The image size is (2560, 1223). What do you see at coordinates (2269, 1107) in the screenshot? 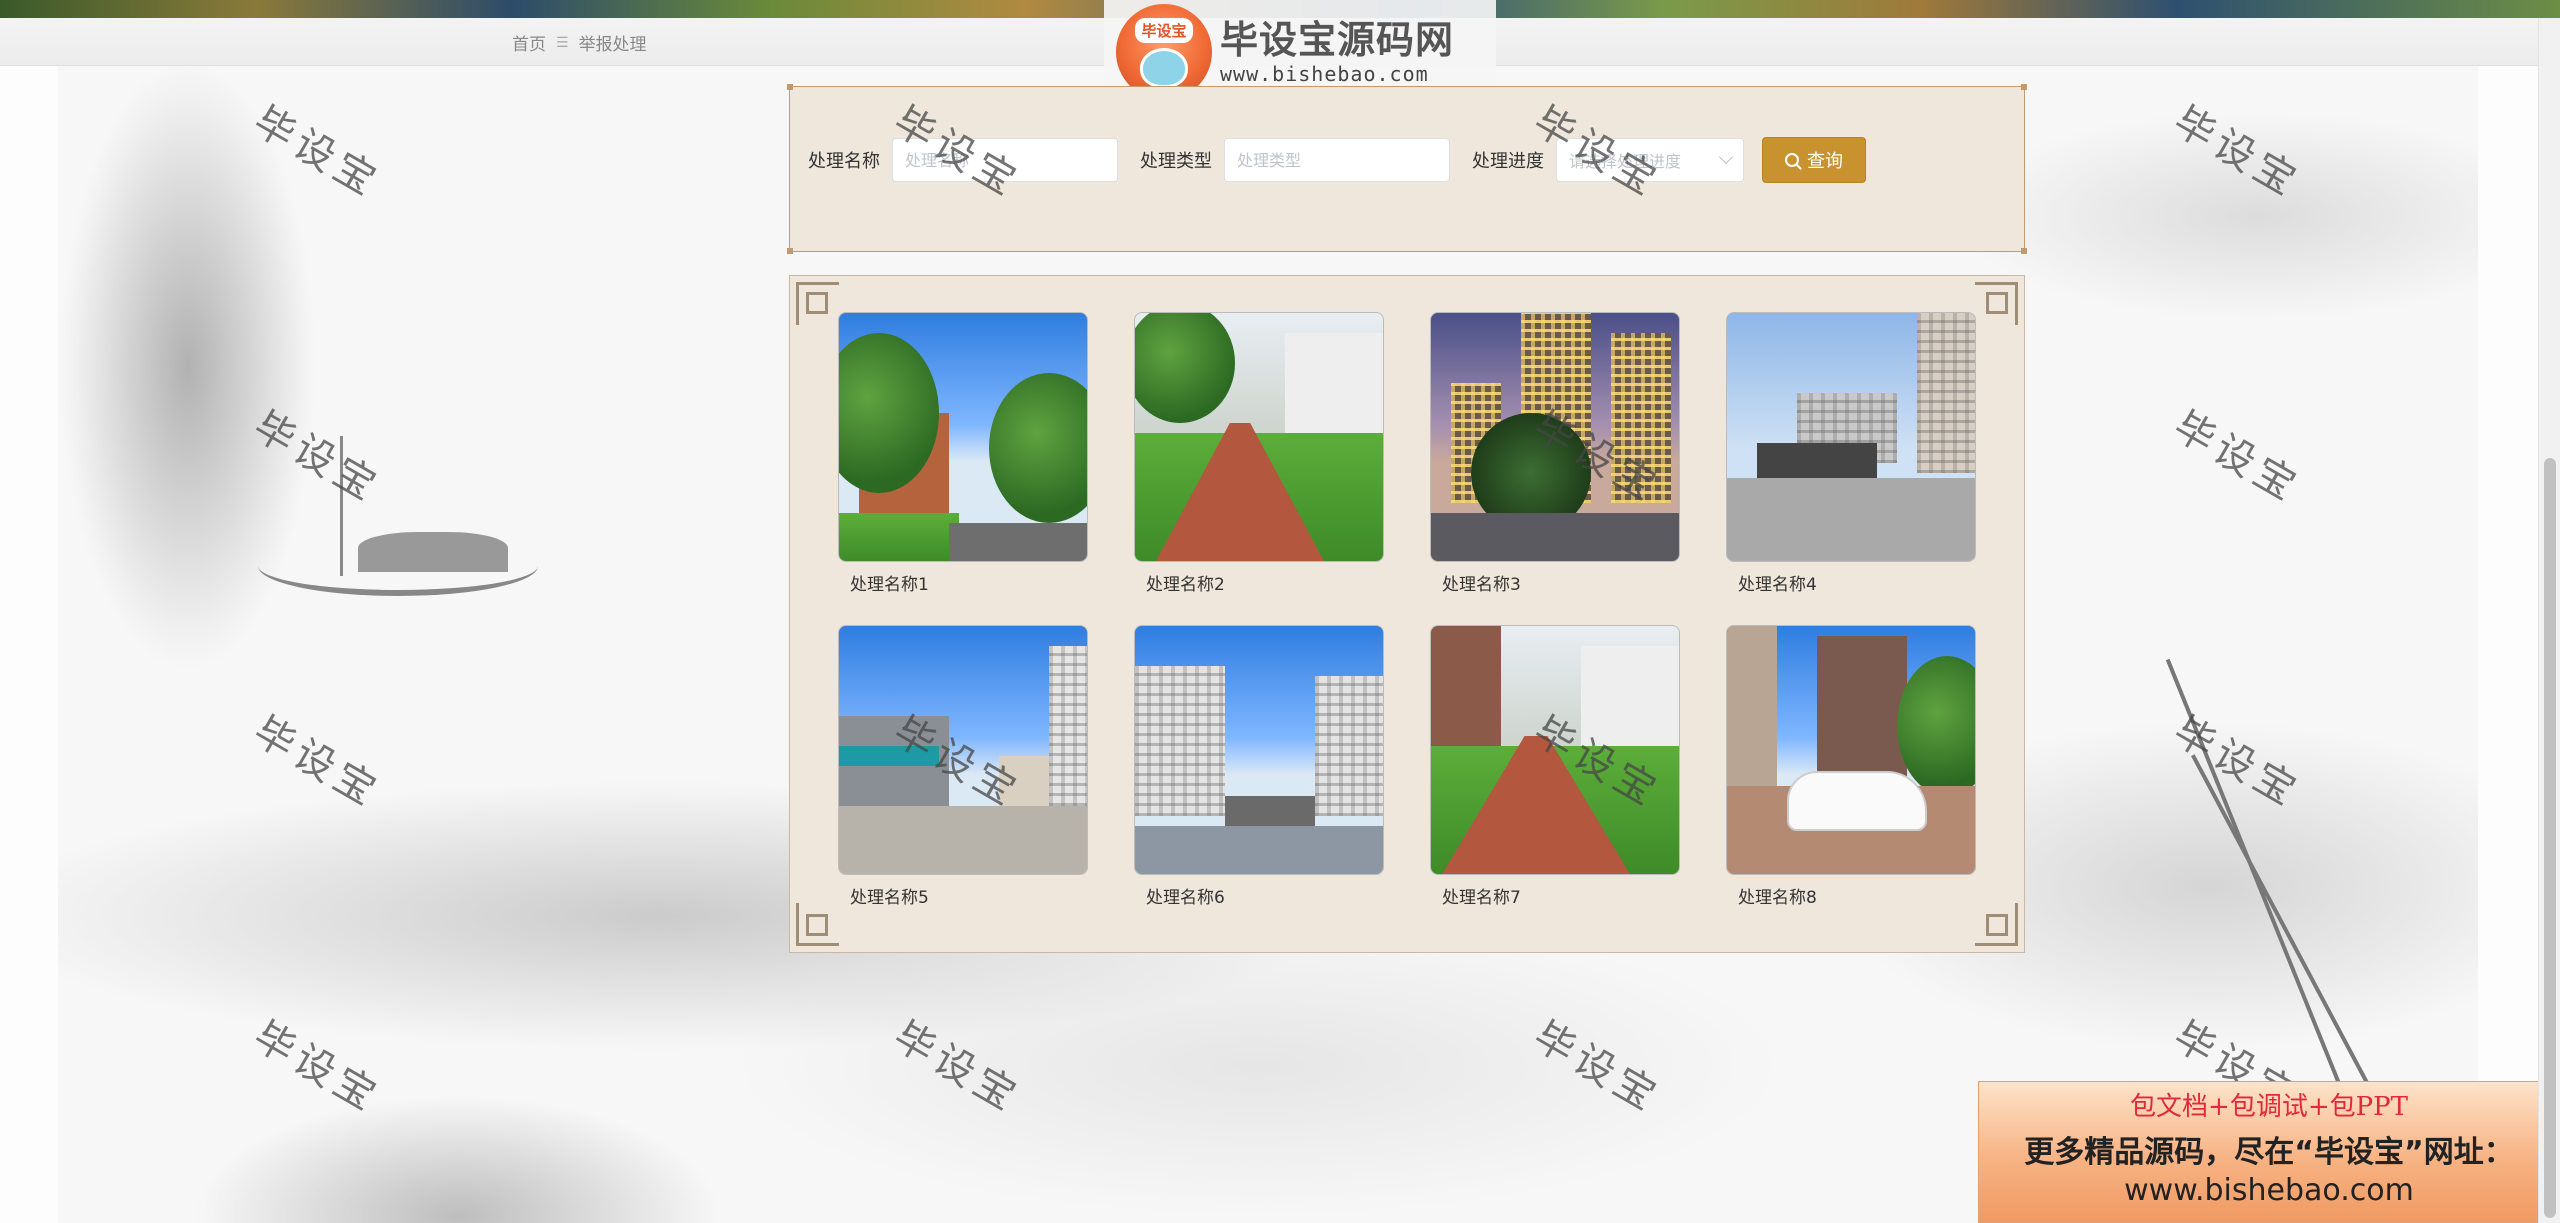
I see `promo-line-1: 包文档+包调试+包PPT` at bounding box center [2269, 1107].